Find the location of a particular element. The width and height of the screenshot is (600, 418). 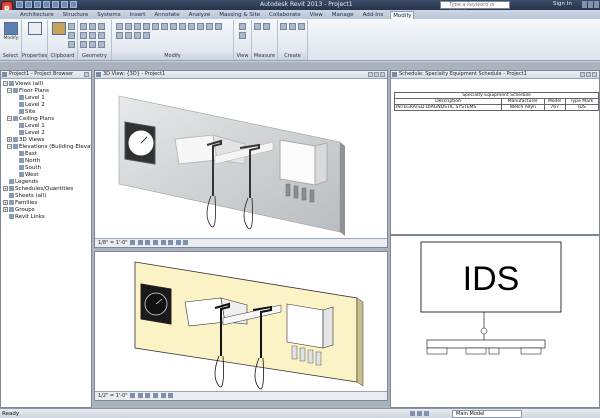

tree-node: +3D Views is located at coordinates (47, 140).